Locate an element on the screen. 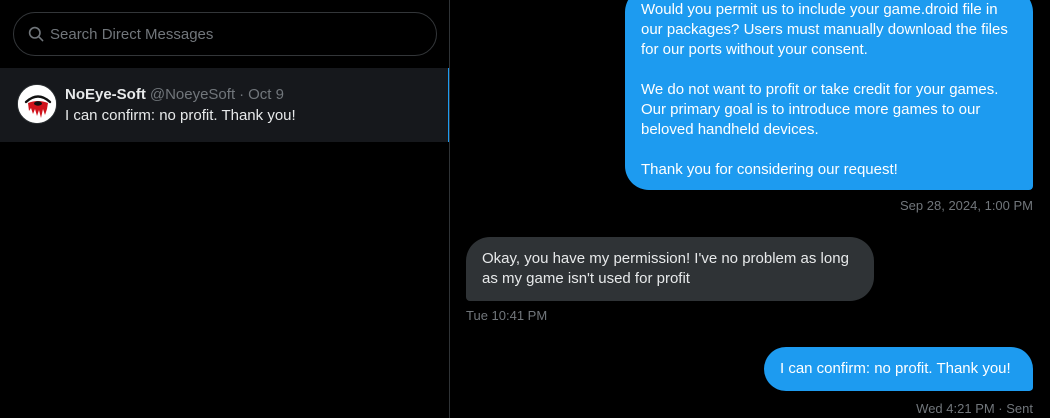 This screenshot has width=1050, height=418. message-paragraph: Thank you for considering our request! is located at coordinates (769, 169).